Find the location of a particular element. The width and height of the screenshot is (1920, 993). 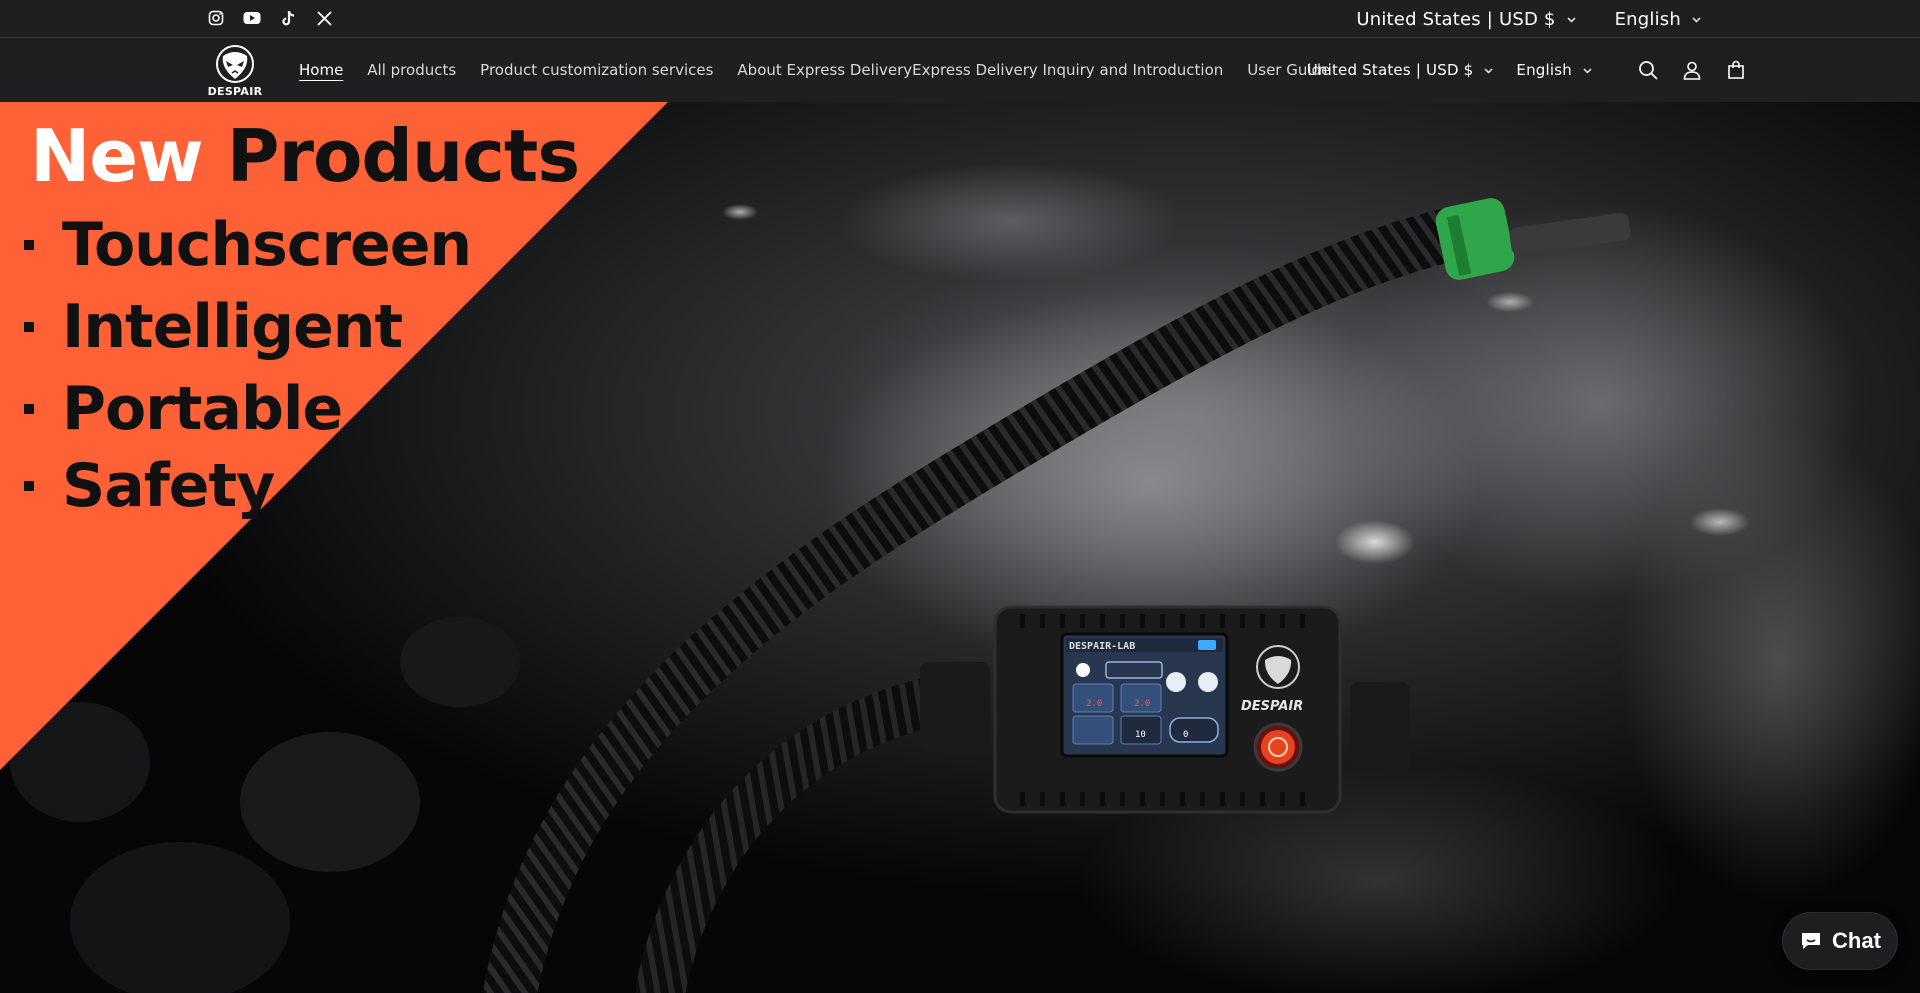

header-country-selector: United States | USD $ is located at coordinates (1401, 70).